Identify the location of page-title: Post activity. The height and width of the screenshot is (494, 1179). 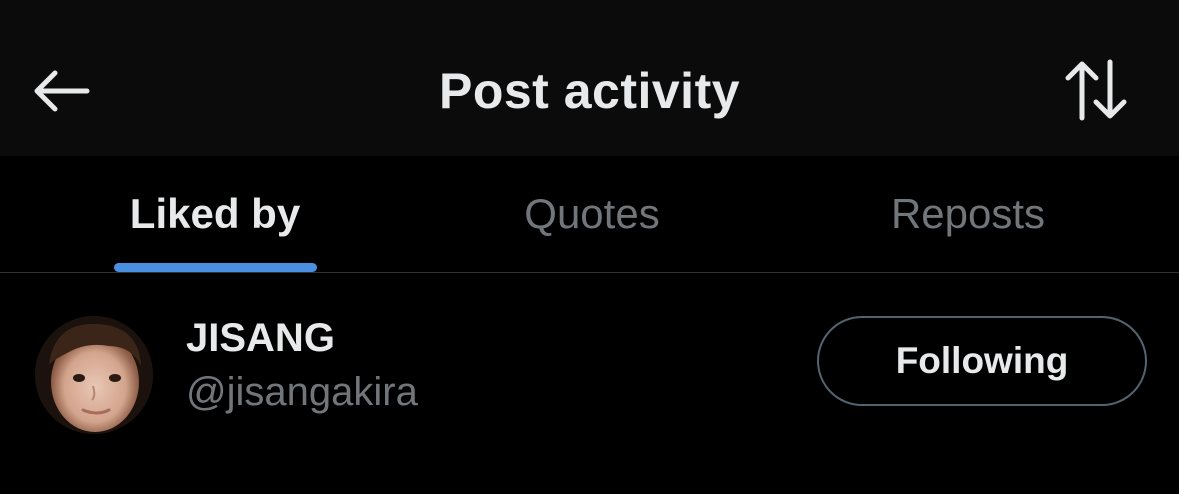
(589, 91).